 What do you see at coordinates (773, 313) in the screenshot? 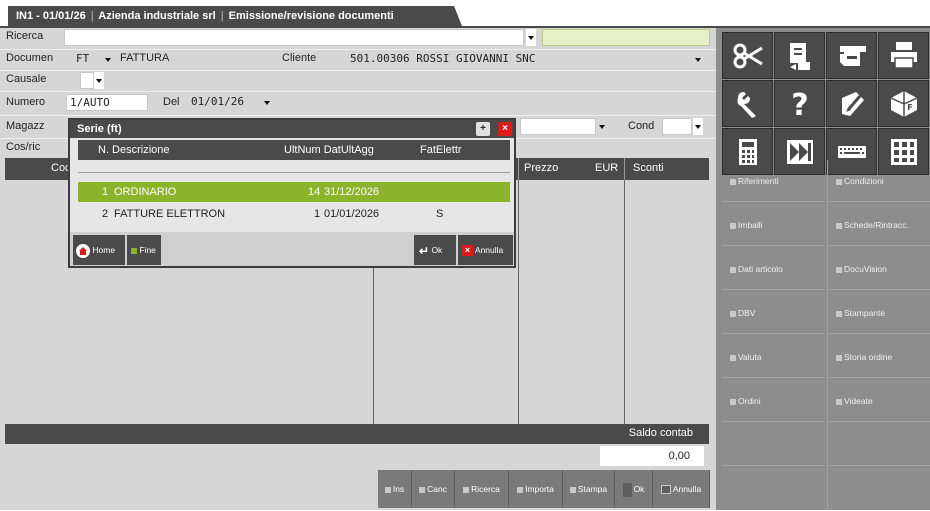
I see `dbv-button: DBV` at bounding box center [773, 313].